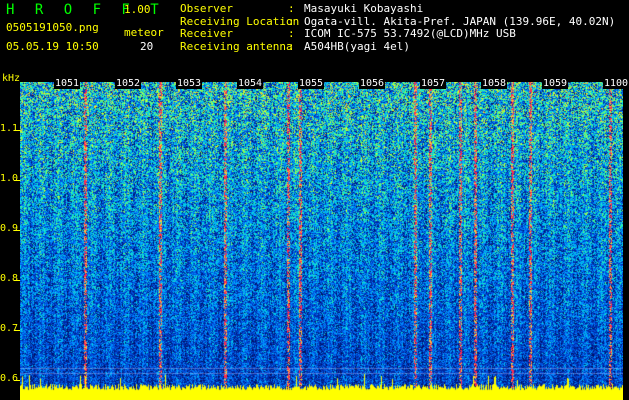 This screenshot has width=629, height=400. Describe the element at coordinates (9, 278) in the screenshot. I see `y-tick-label: 0.8` at that location.